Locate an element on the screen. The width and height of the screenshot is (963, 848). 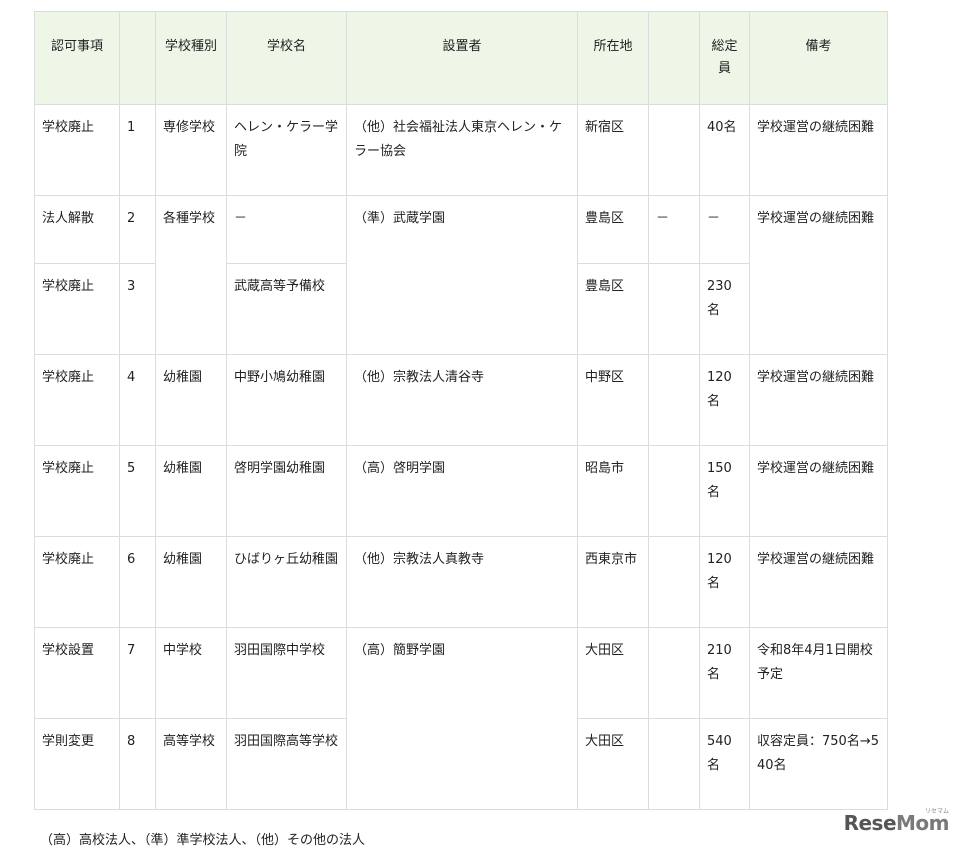
cell-founder: （他）社会福祉法人東京ヘレン・ケラー協会 is located at coordinates (462, 150).